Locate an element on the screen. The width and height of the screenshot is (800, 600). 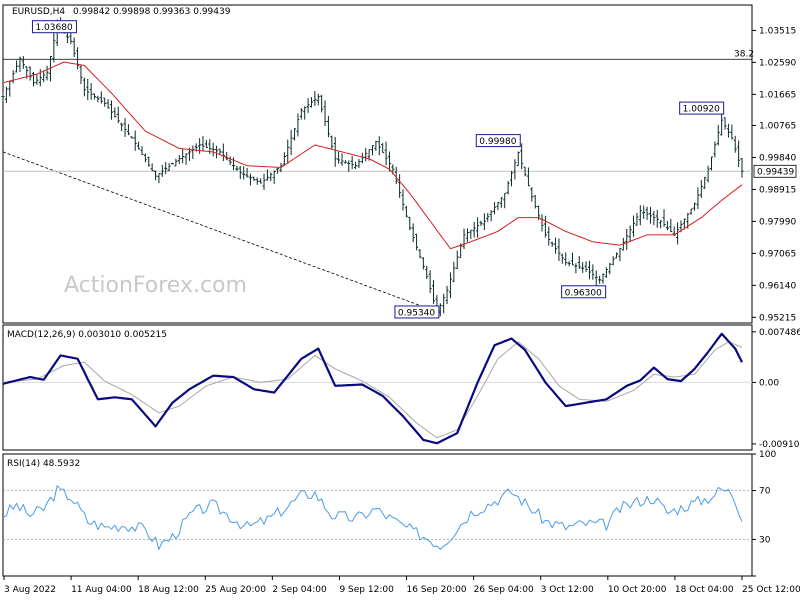
time-tick-label: 10 Oct 20:00 is located at coordinates (637, 590).